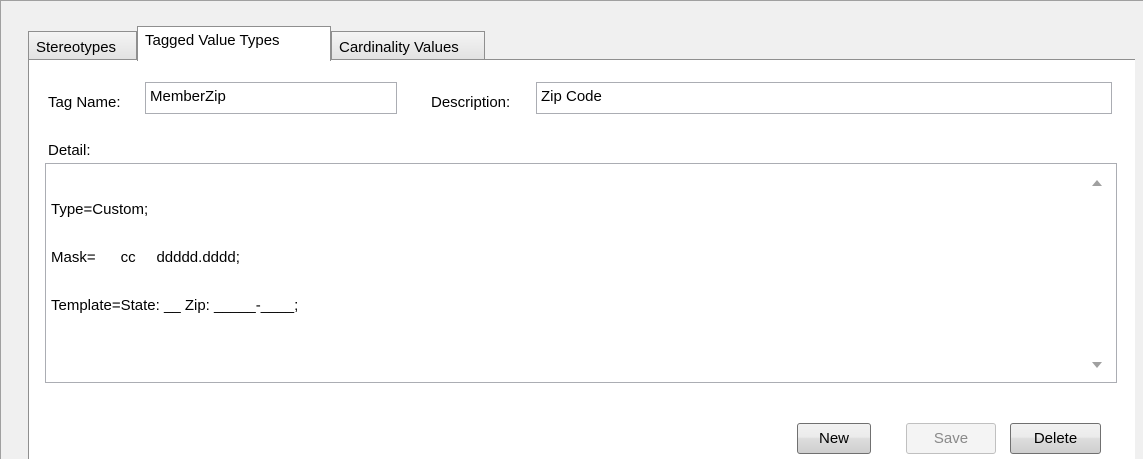  Describe the element at coordinates (571, 0) in the screenshot. I see `window-top-edge` at that location.